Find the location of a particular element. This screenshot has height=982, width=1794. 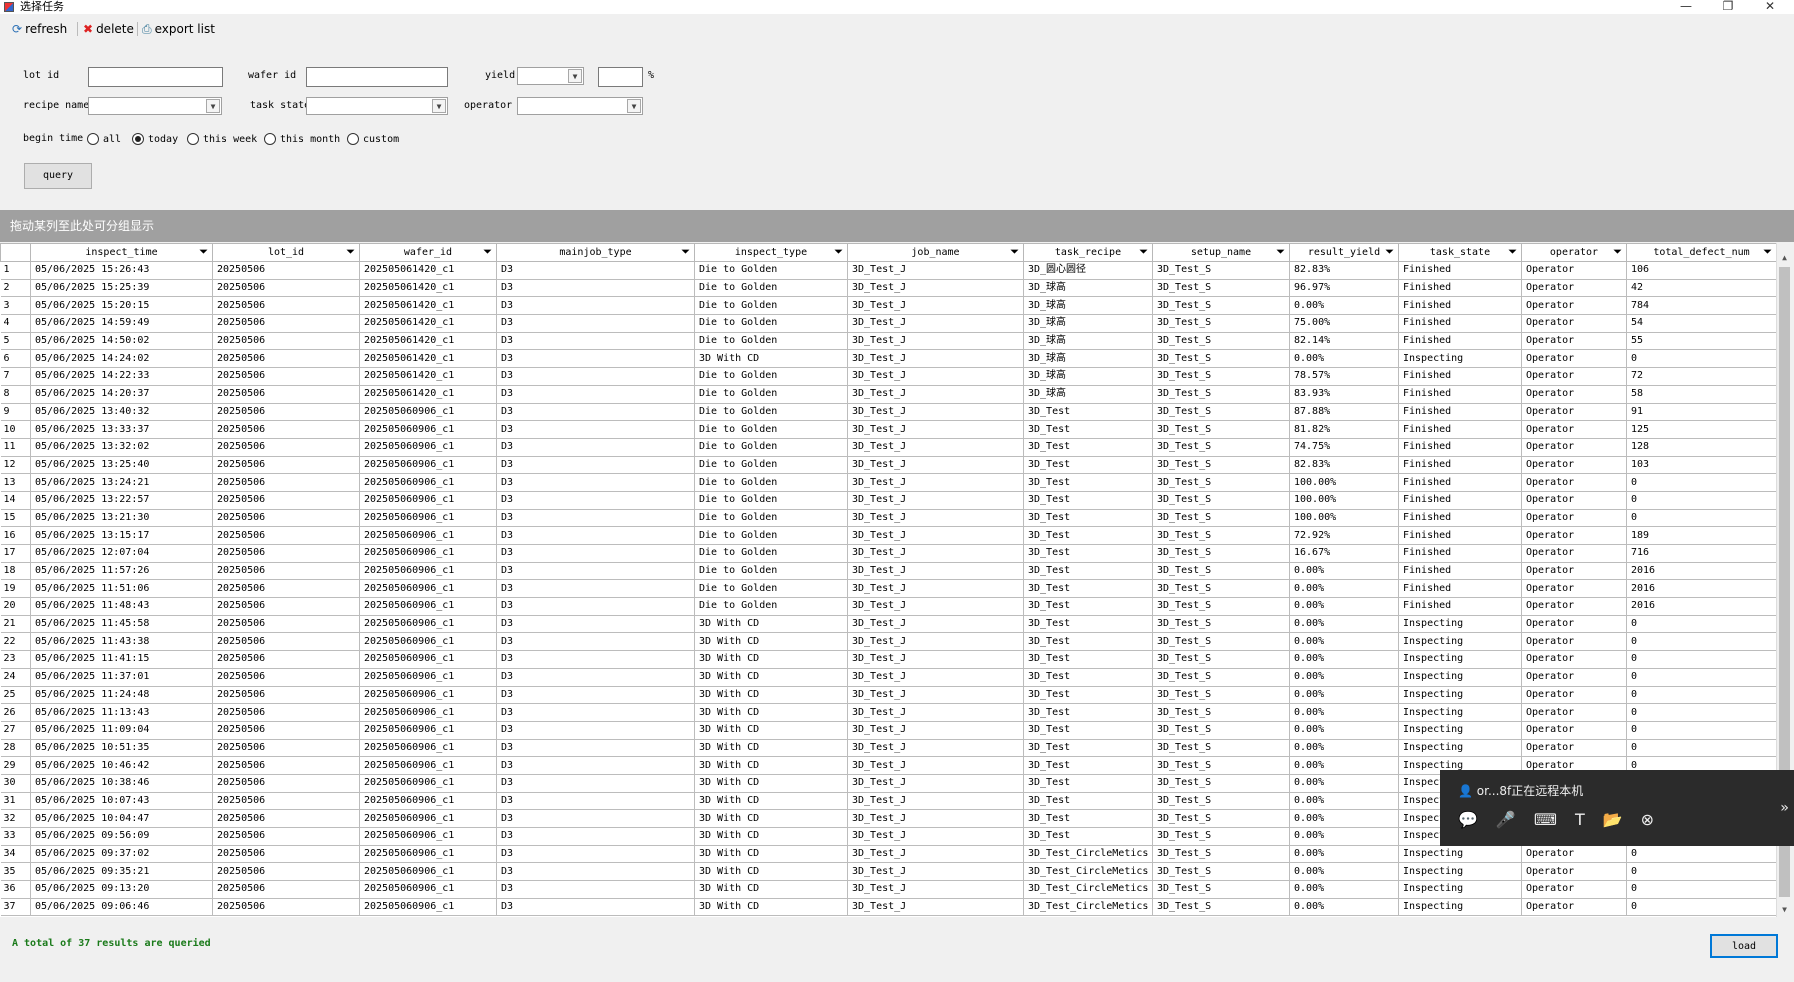

cell-task-recipe: 3D_Test_CircleMetics is located at coordinates (1088, 854).